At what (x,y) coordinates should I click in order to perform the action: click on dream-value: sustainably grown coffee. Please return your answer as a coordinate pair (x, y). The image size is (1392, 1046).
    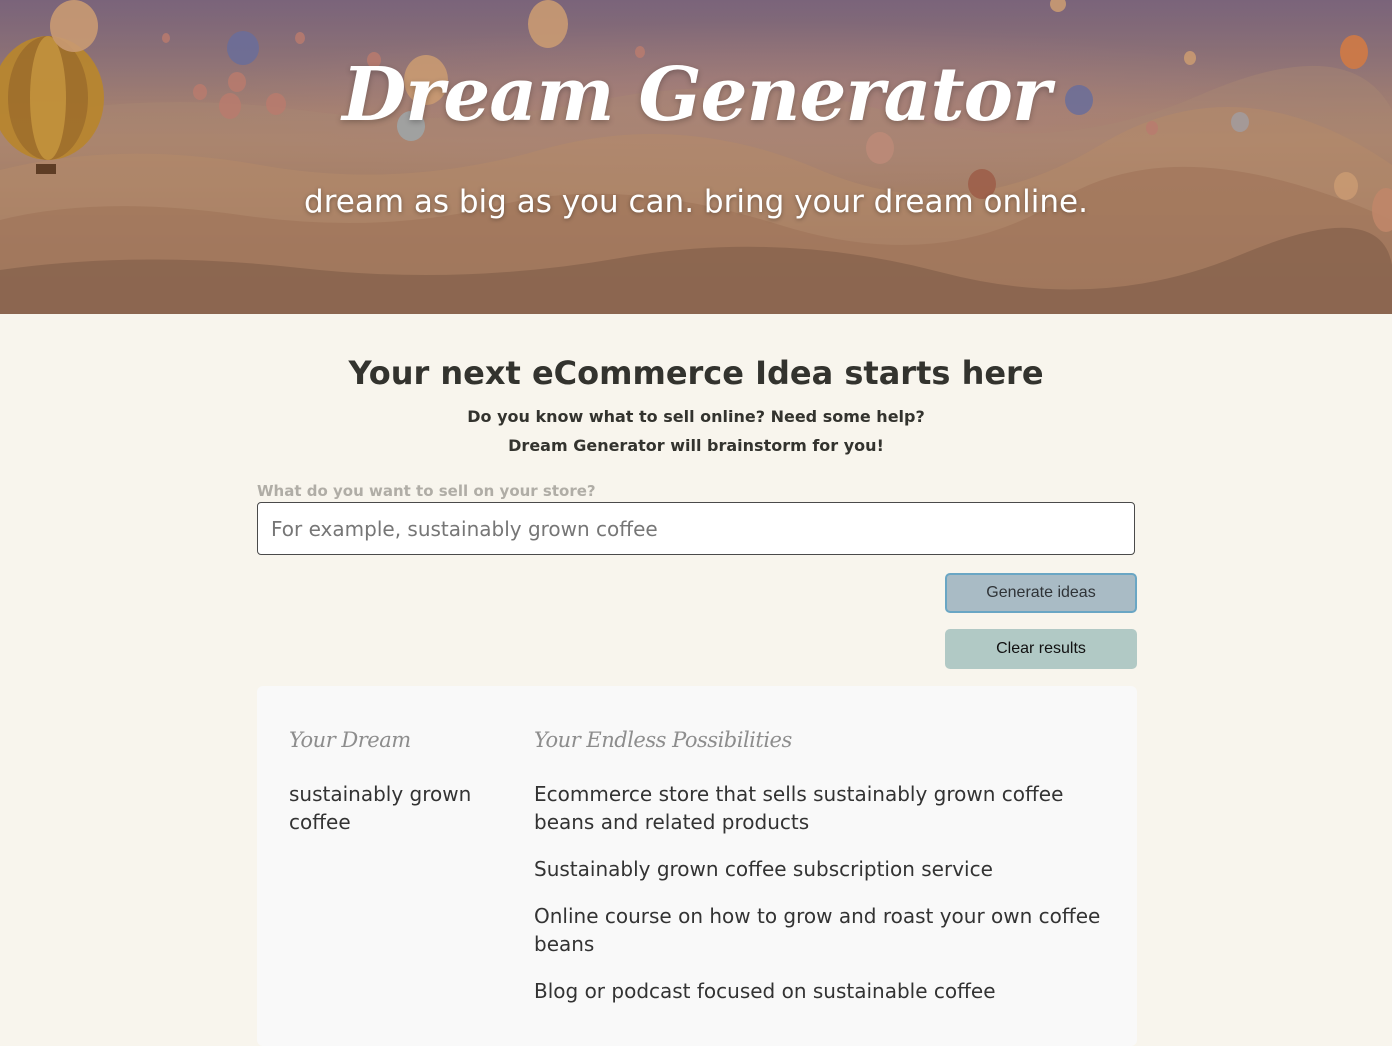
    Looking at the image, I should click on (380, 808).